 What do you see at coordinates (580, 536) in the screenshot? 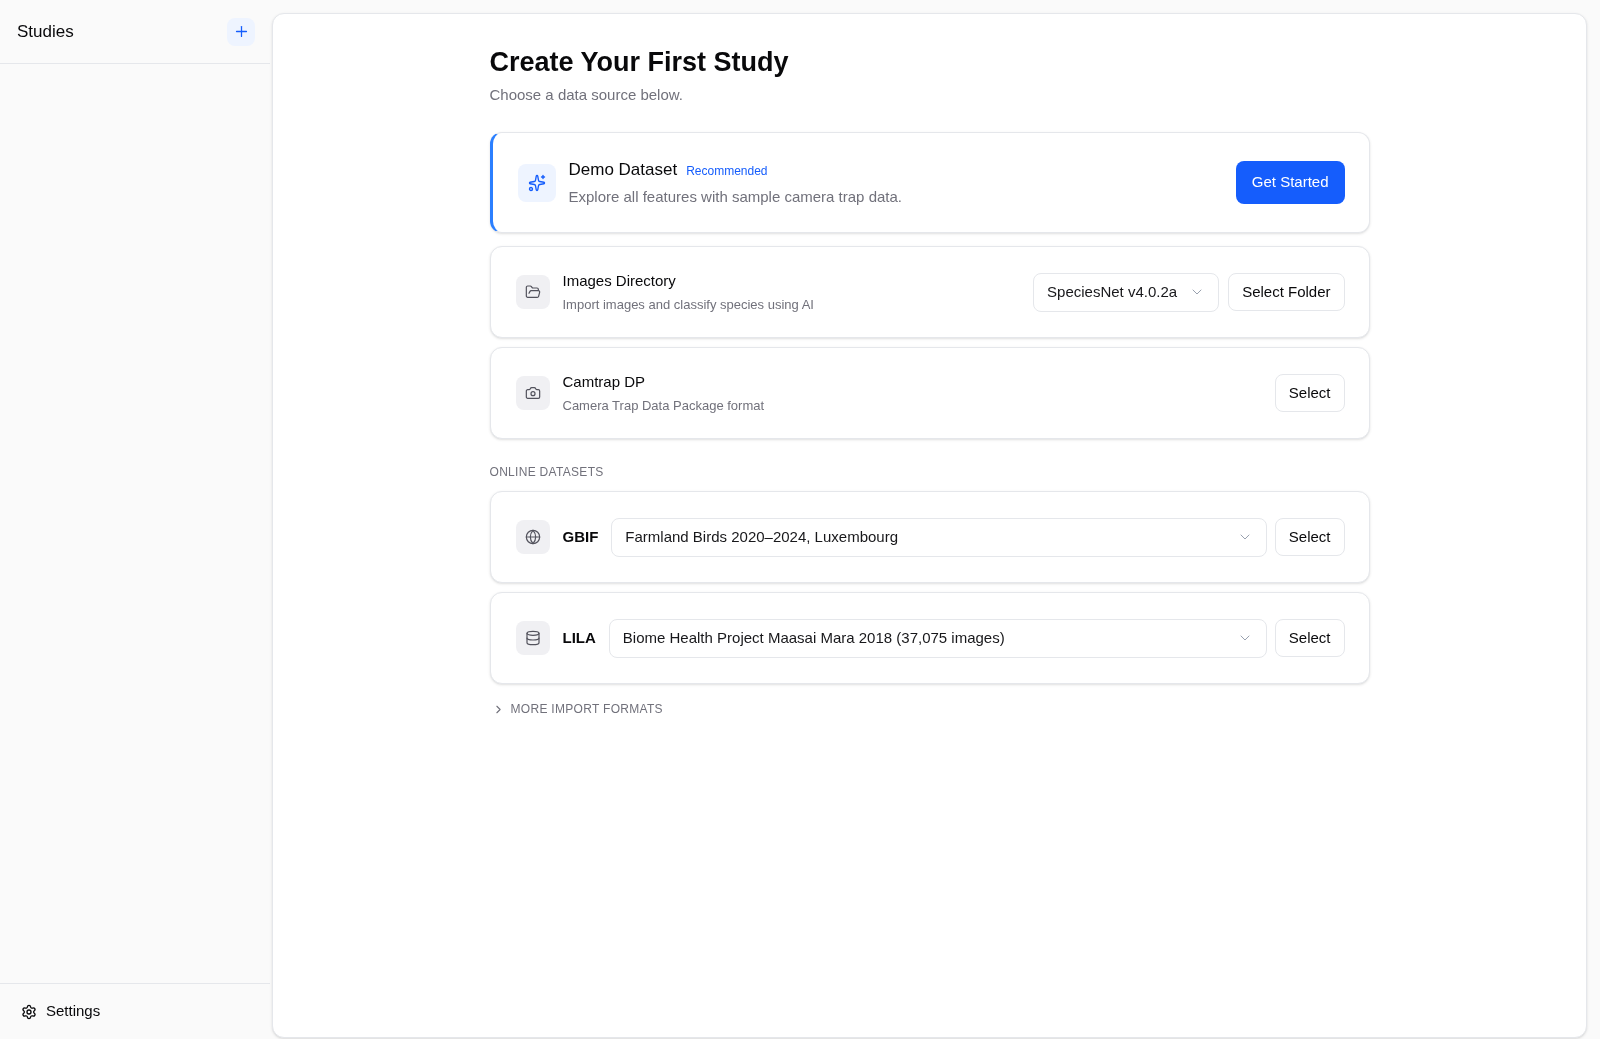
I see `dataset-source-label: GBIF` at bounding box center [580, 536].